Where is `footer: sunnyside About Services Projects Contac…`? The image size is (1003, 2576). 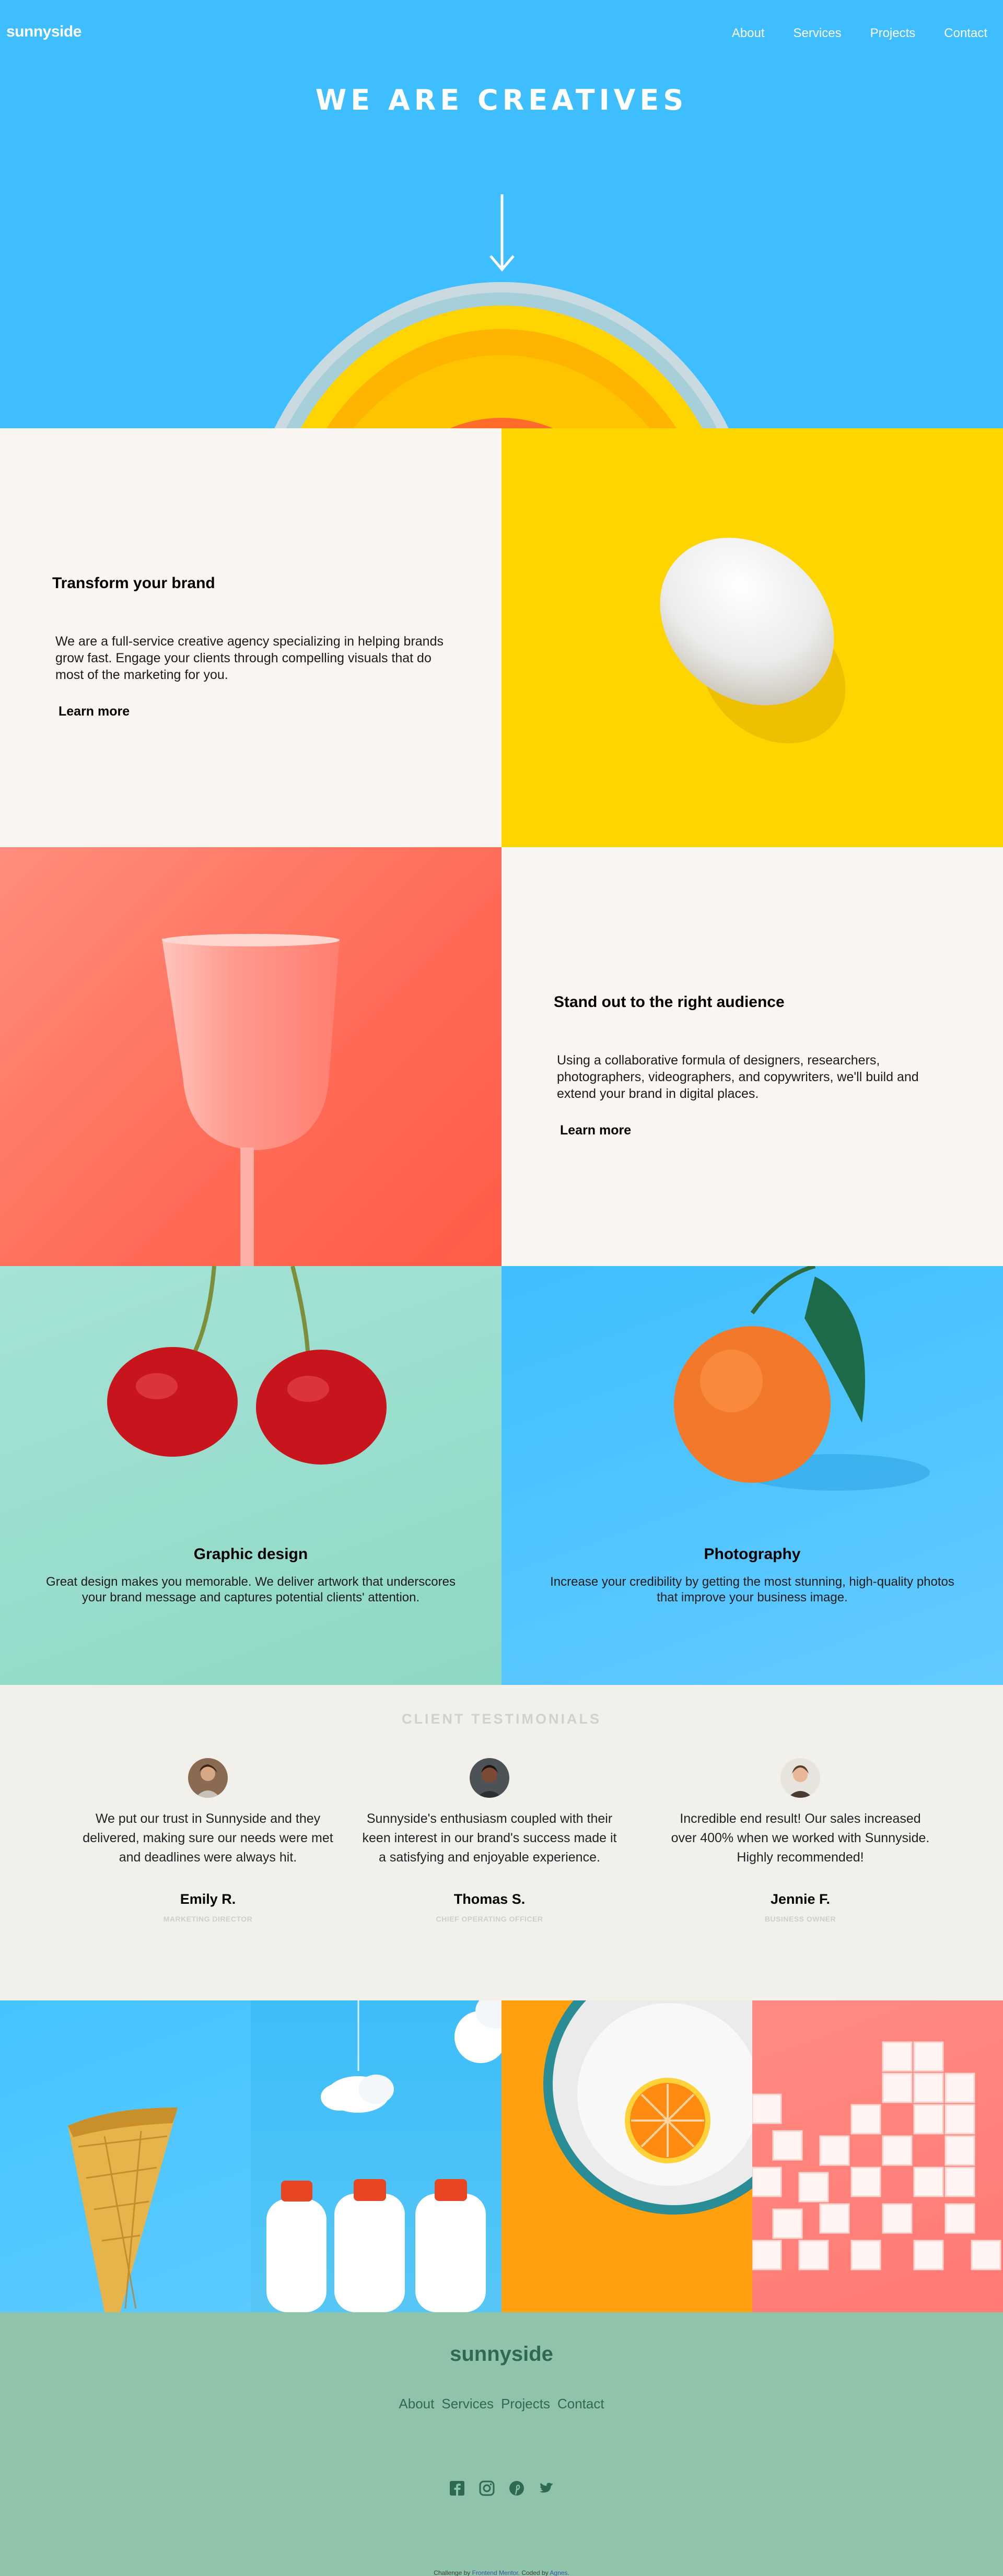 footer: sunnyside About Services Projects Contac… is located at coordinates (501, 2444).